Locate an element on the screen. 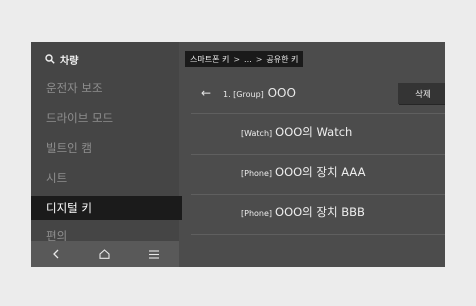 This screenshot has width=476, height=306. device-type-tag: [Watch] is located at coordinates (257, 133).